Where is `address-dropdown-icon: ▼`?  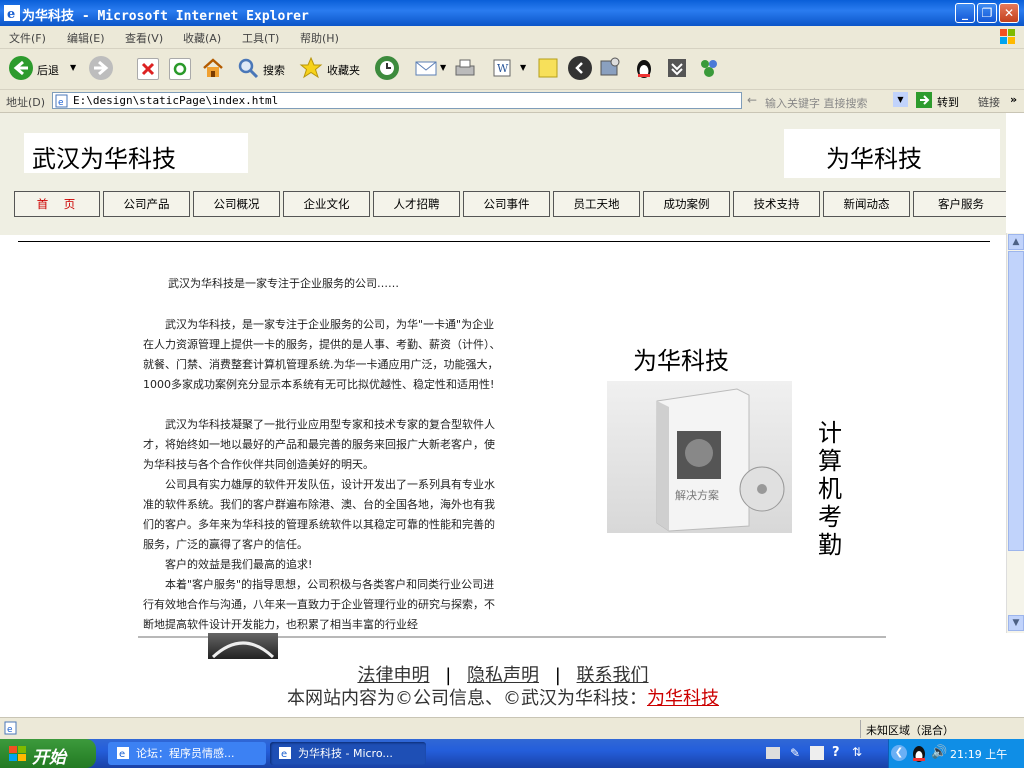 address-dropdown-icon: ▼ is located at coordinates (900, 99).